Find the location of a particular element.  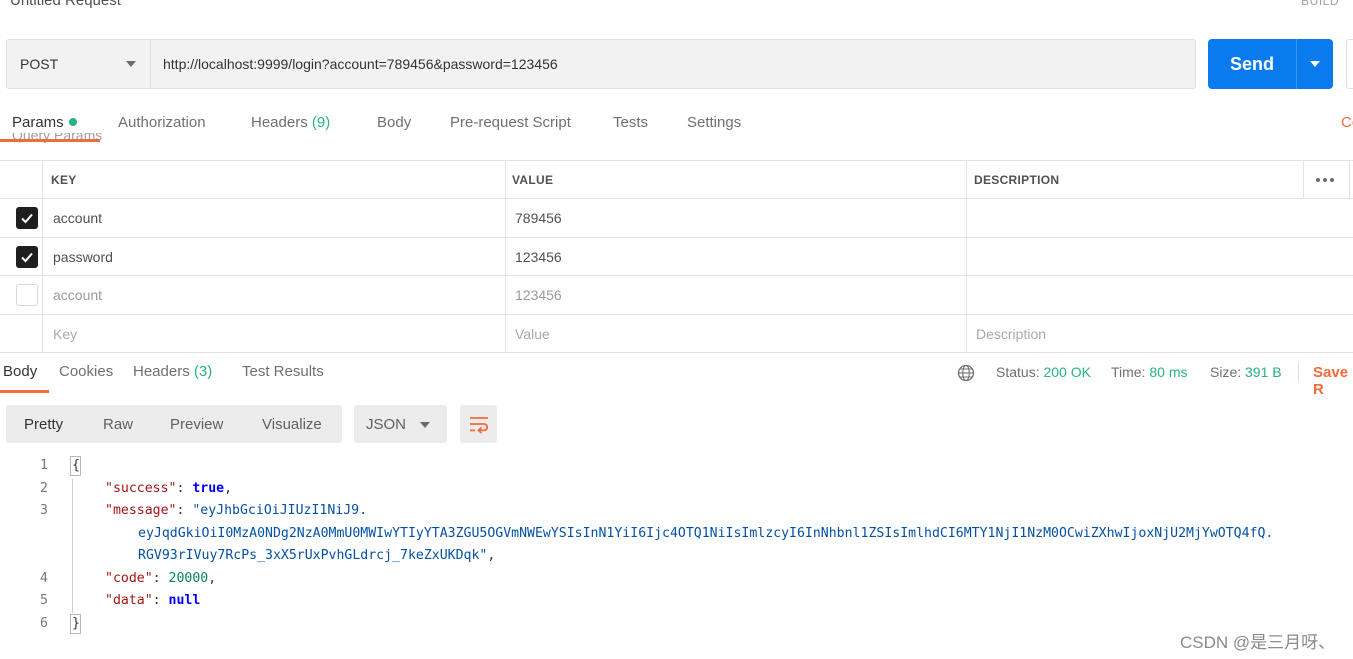

request-title: Untitled Request is located at coordinates (65, 4).